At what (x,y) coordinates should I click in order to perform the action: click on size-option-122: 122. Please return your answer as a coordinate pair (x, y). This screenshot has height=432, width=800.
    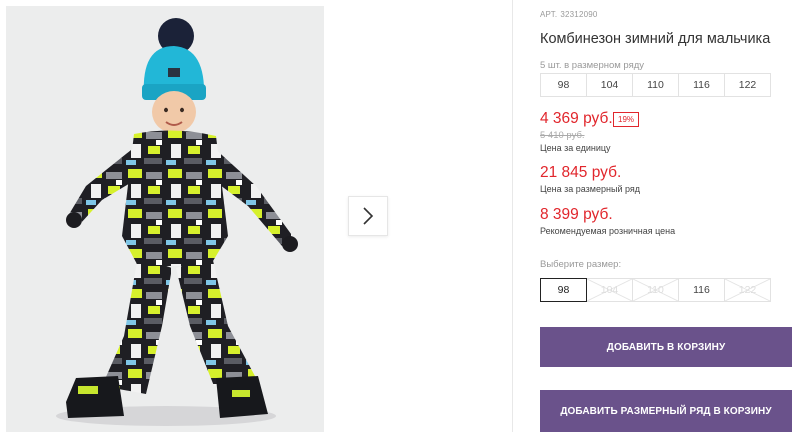
    Looking at the image, I should click on (747, 290).